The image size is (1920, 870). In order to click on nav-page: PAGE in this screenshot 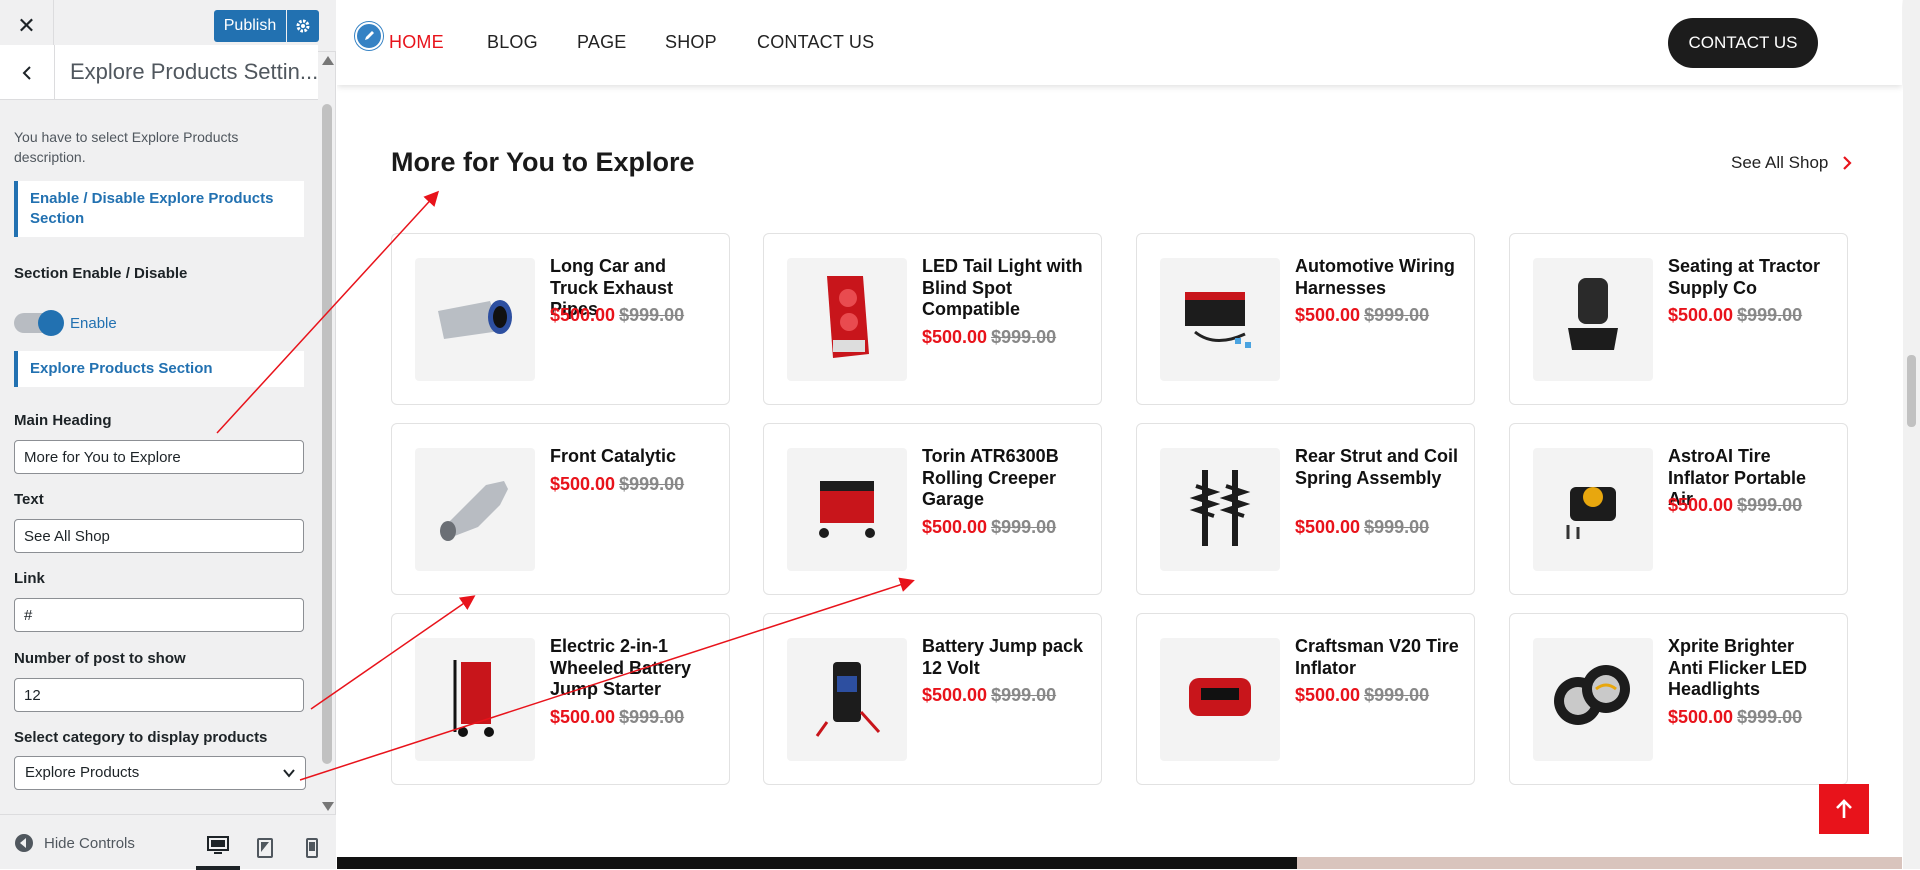, I will do `click(601, 42)`.